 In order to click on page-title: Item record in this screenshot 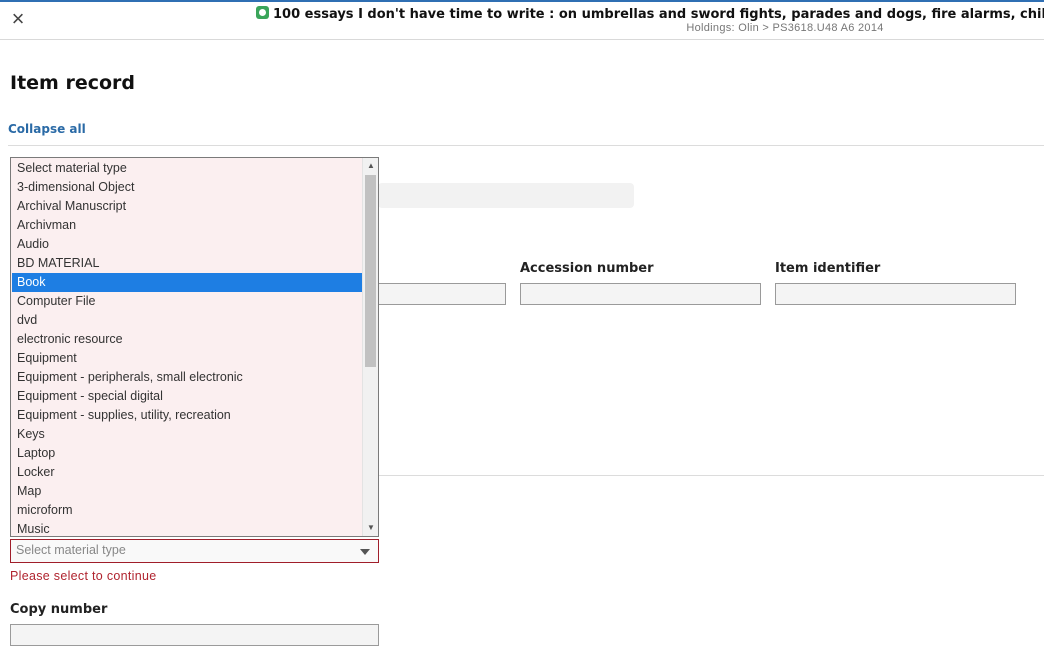, I will do `click(72, 83)`.